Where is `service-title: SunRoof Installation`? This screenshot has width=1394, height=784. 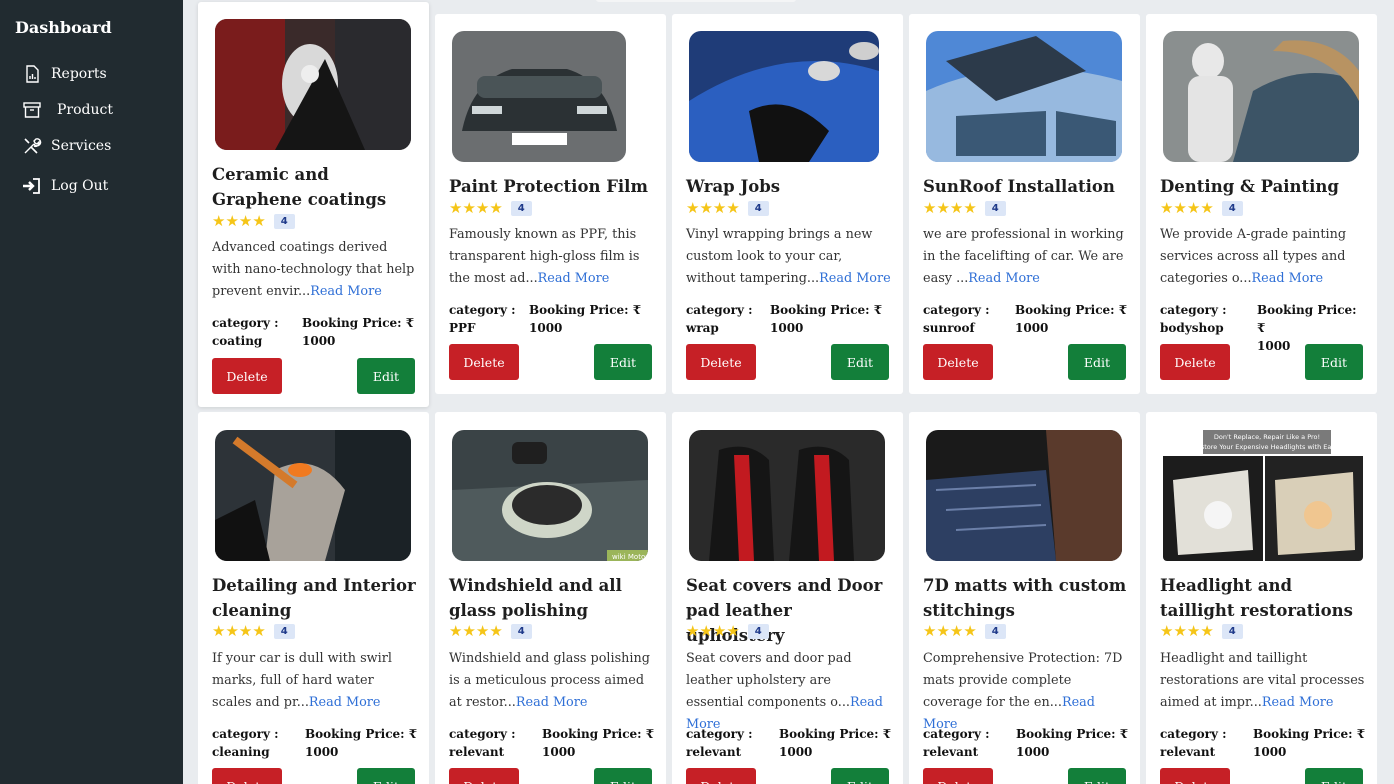 service-title: SunRoof Installation is located at coordinates (1019, 186).